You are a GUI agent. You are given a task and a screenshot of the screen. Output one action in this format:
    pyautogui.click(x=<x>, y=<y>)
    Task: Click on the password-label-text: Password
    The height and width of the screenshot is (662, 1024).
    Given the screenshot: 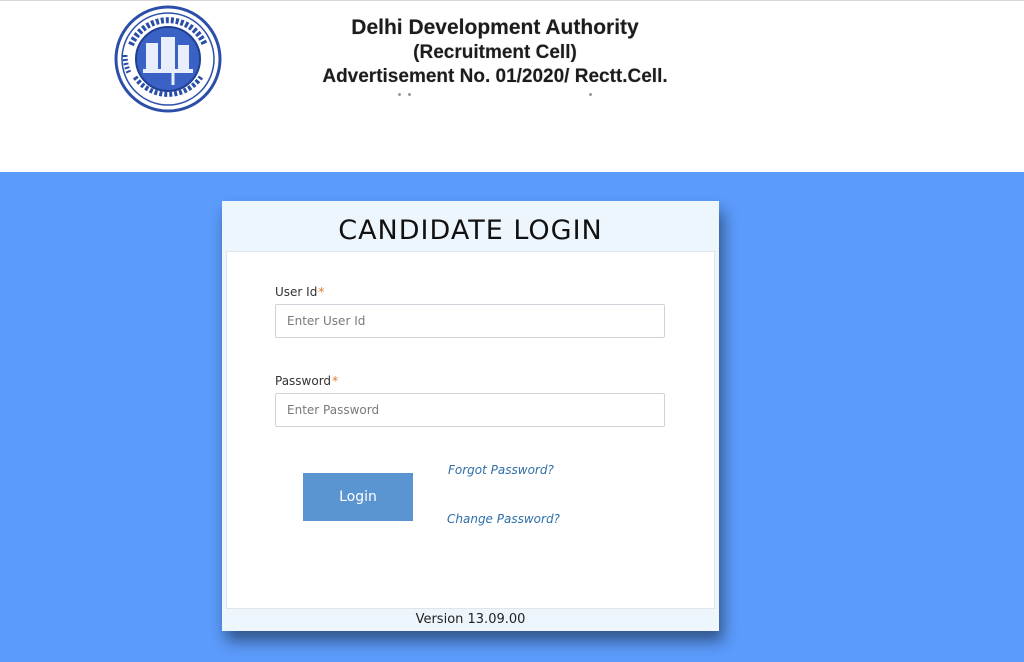 What is the action you would take?
    pyautogui.click(x=303, y=381)
    